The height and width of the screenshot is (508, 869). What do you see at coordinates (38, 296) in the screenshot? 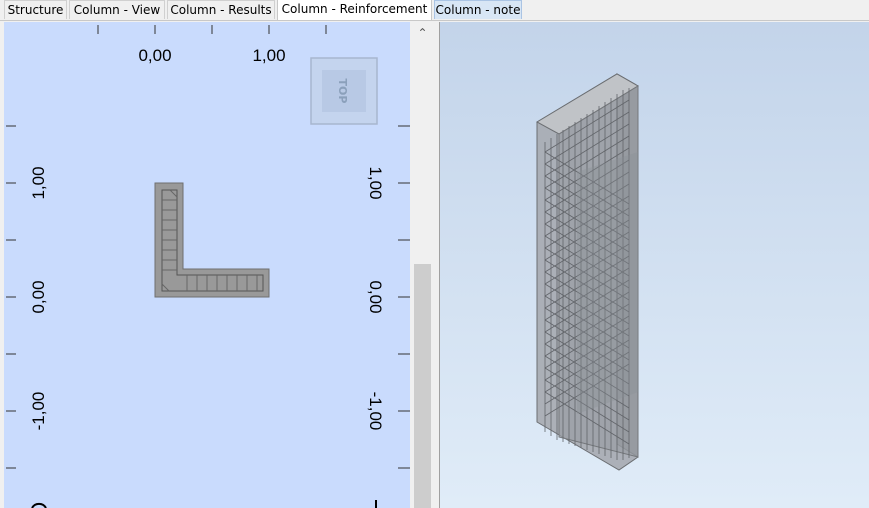
I see `y-tick-label-left: 0,00` at bounding box center [38, 296].